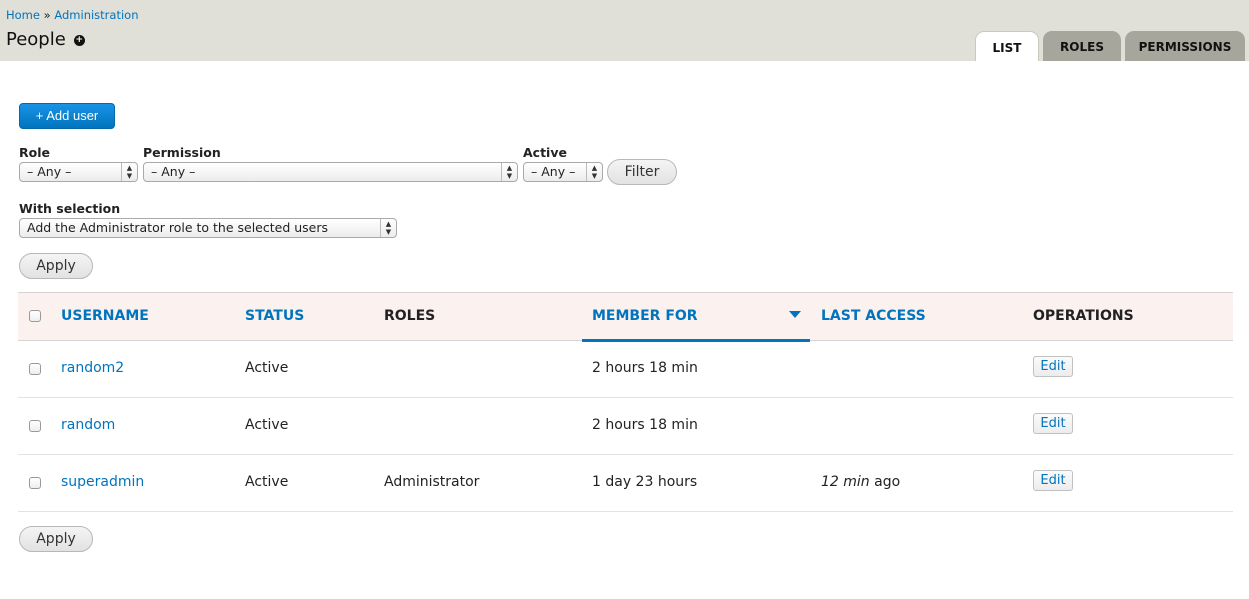 Image resolution: width=1249 pixels, height=599 pixels. I want to click on with-selection-label: With selection, so click(70, 208).